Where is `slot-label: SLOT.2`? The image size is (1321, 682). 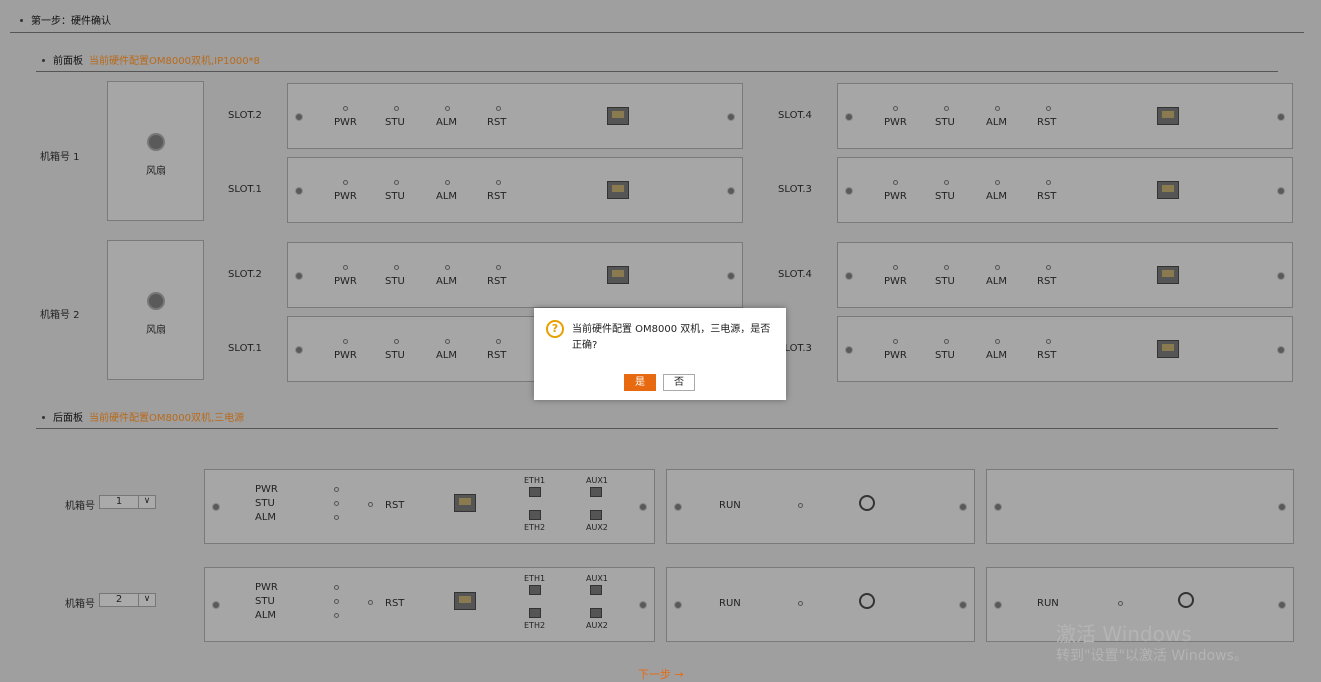
slot-label: SLOT.2 is located at coordinates (245, 115).